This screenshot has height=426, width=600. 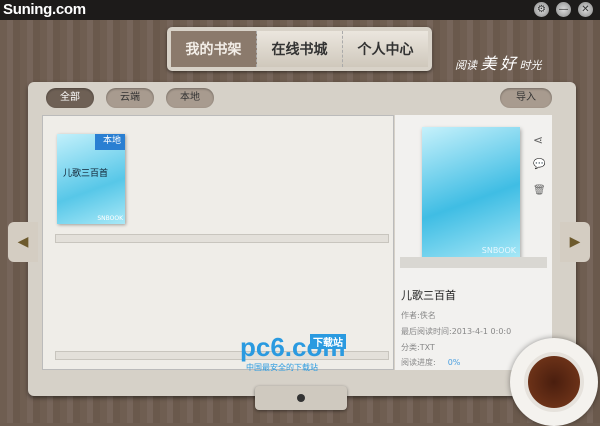 What do you see at coordinates (222, 238) in the screenshot?
I see `shelf-ledge` at bounding box center [222, 238].